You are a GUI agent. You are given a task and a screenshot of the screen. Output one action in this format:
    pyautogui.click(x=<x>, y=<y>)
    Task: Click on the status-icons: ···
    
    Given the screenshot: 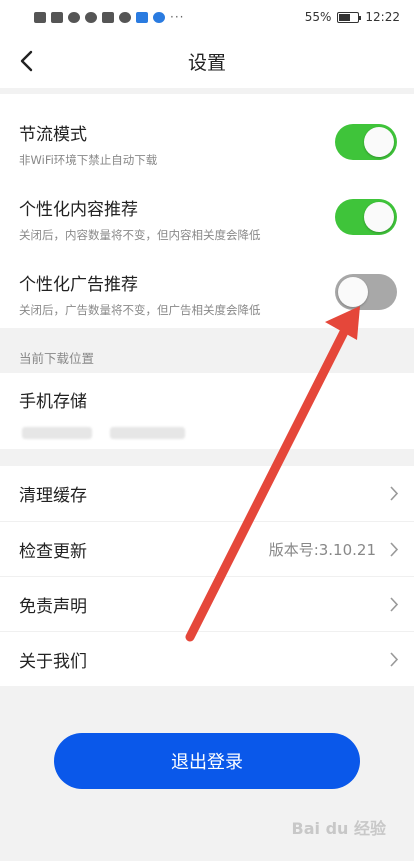 What is the action you would take?
    pyautogui.click(x=109, y=17)
    